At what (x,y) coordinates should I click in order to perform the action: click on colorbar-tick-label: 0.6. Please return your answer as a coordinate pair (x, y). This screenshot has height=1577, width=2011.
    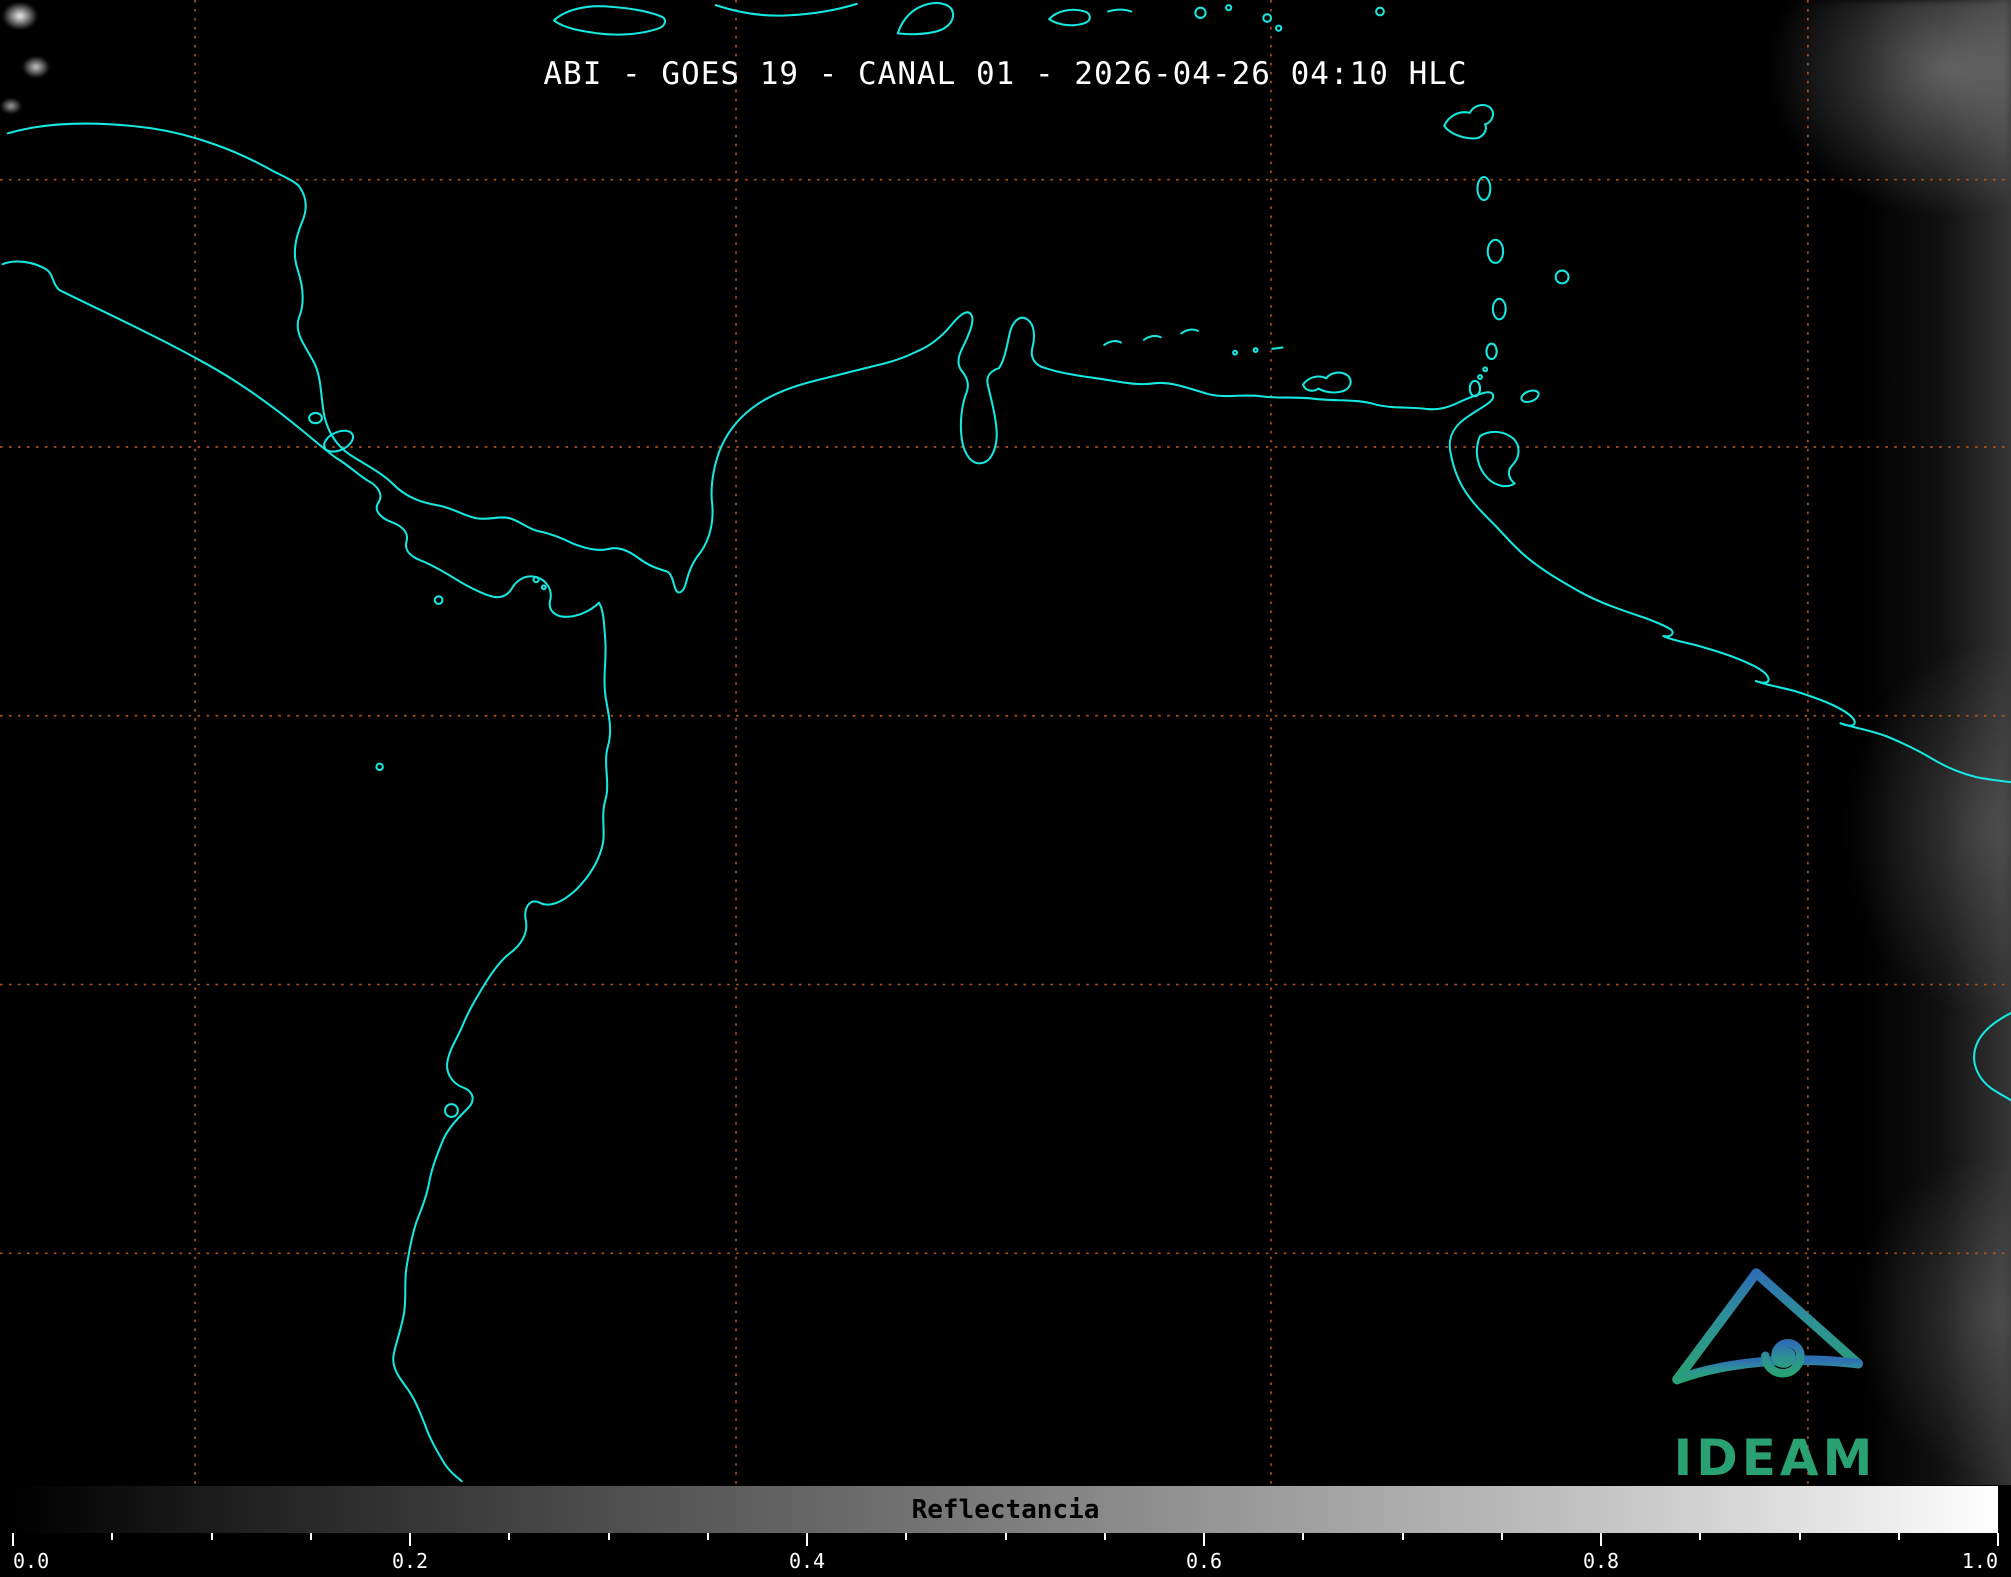
    Looking at the image, I should click on (1204, 1561).